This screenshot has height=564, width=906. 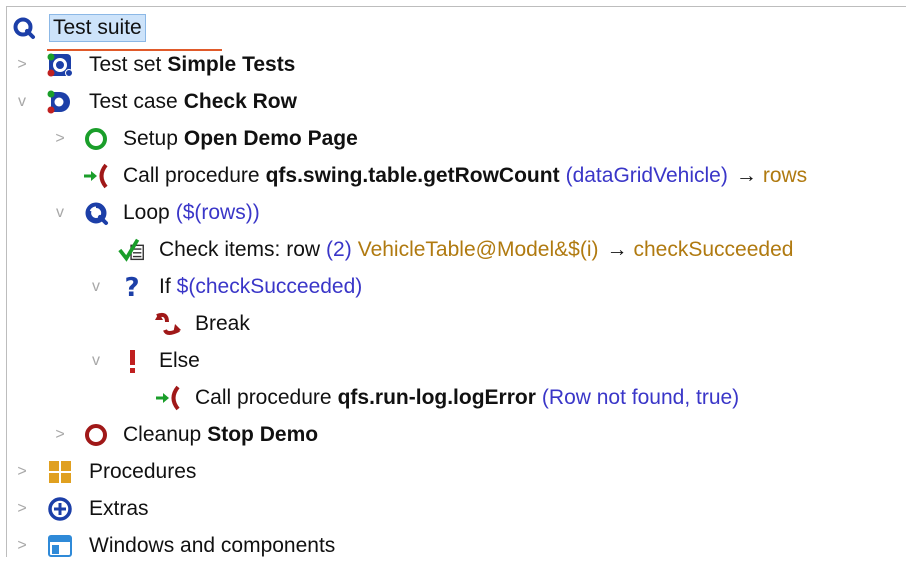 I want to click on procedure-name: qfs.swing.table.getRowCount, so click(x=412, y=175).